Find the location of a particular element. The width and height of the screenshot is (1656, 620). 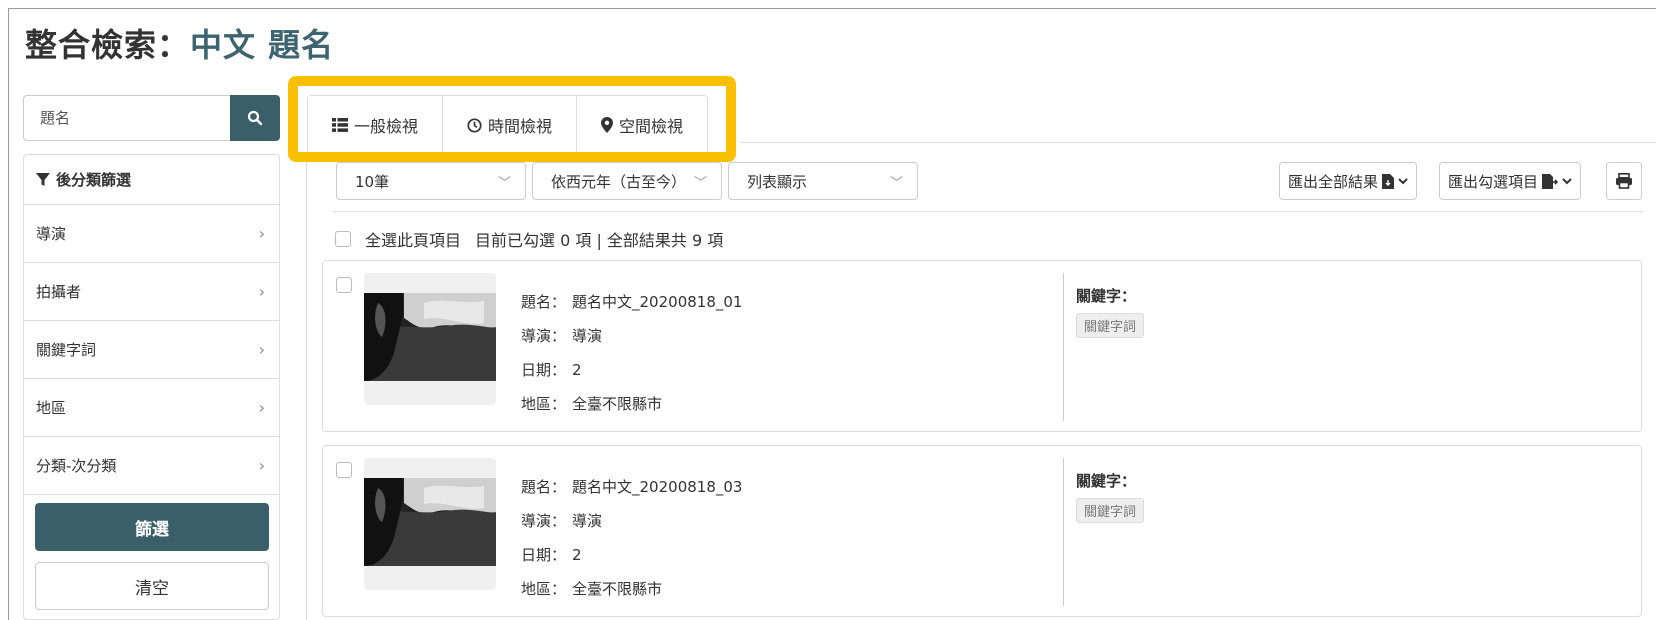

selection-status: 目前已勾選 0 項 | 全部結果共 9 項 is located at coordinates (599, 240).